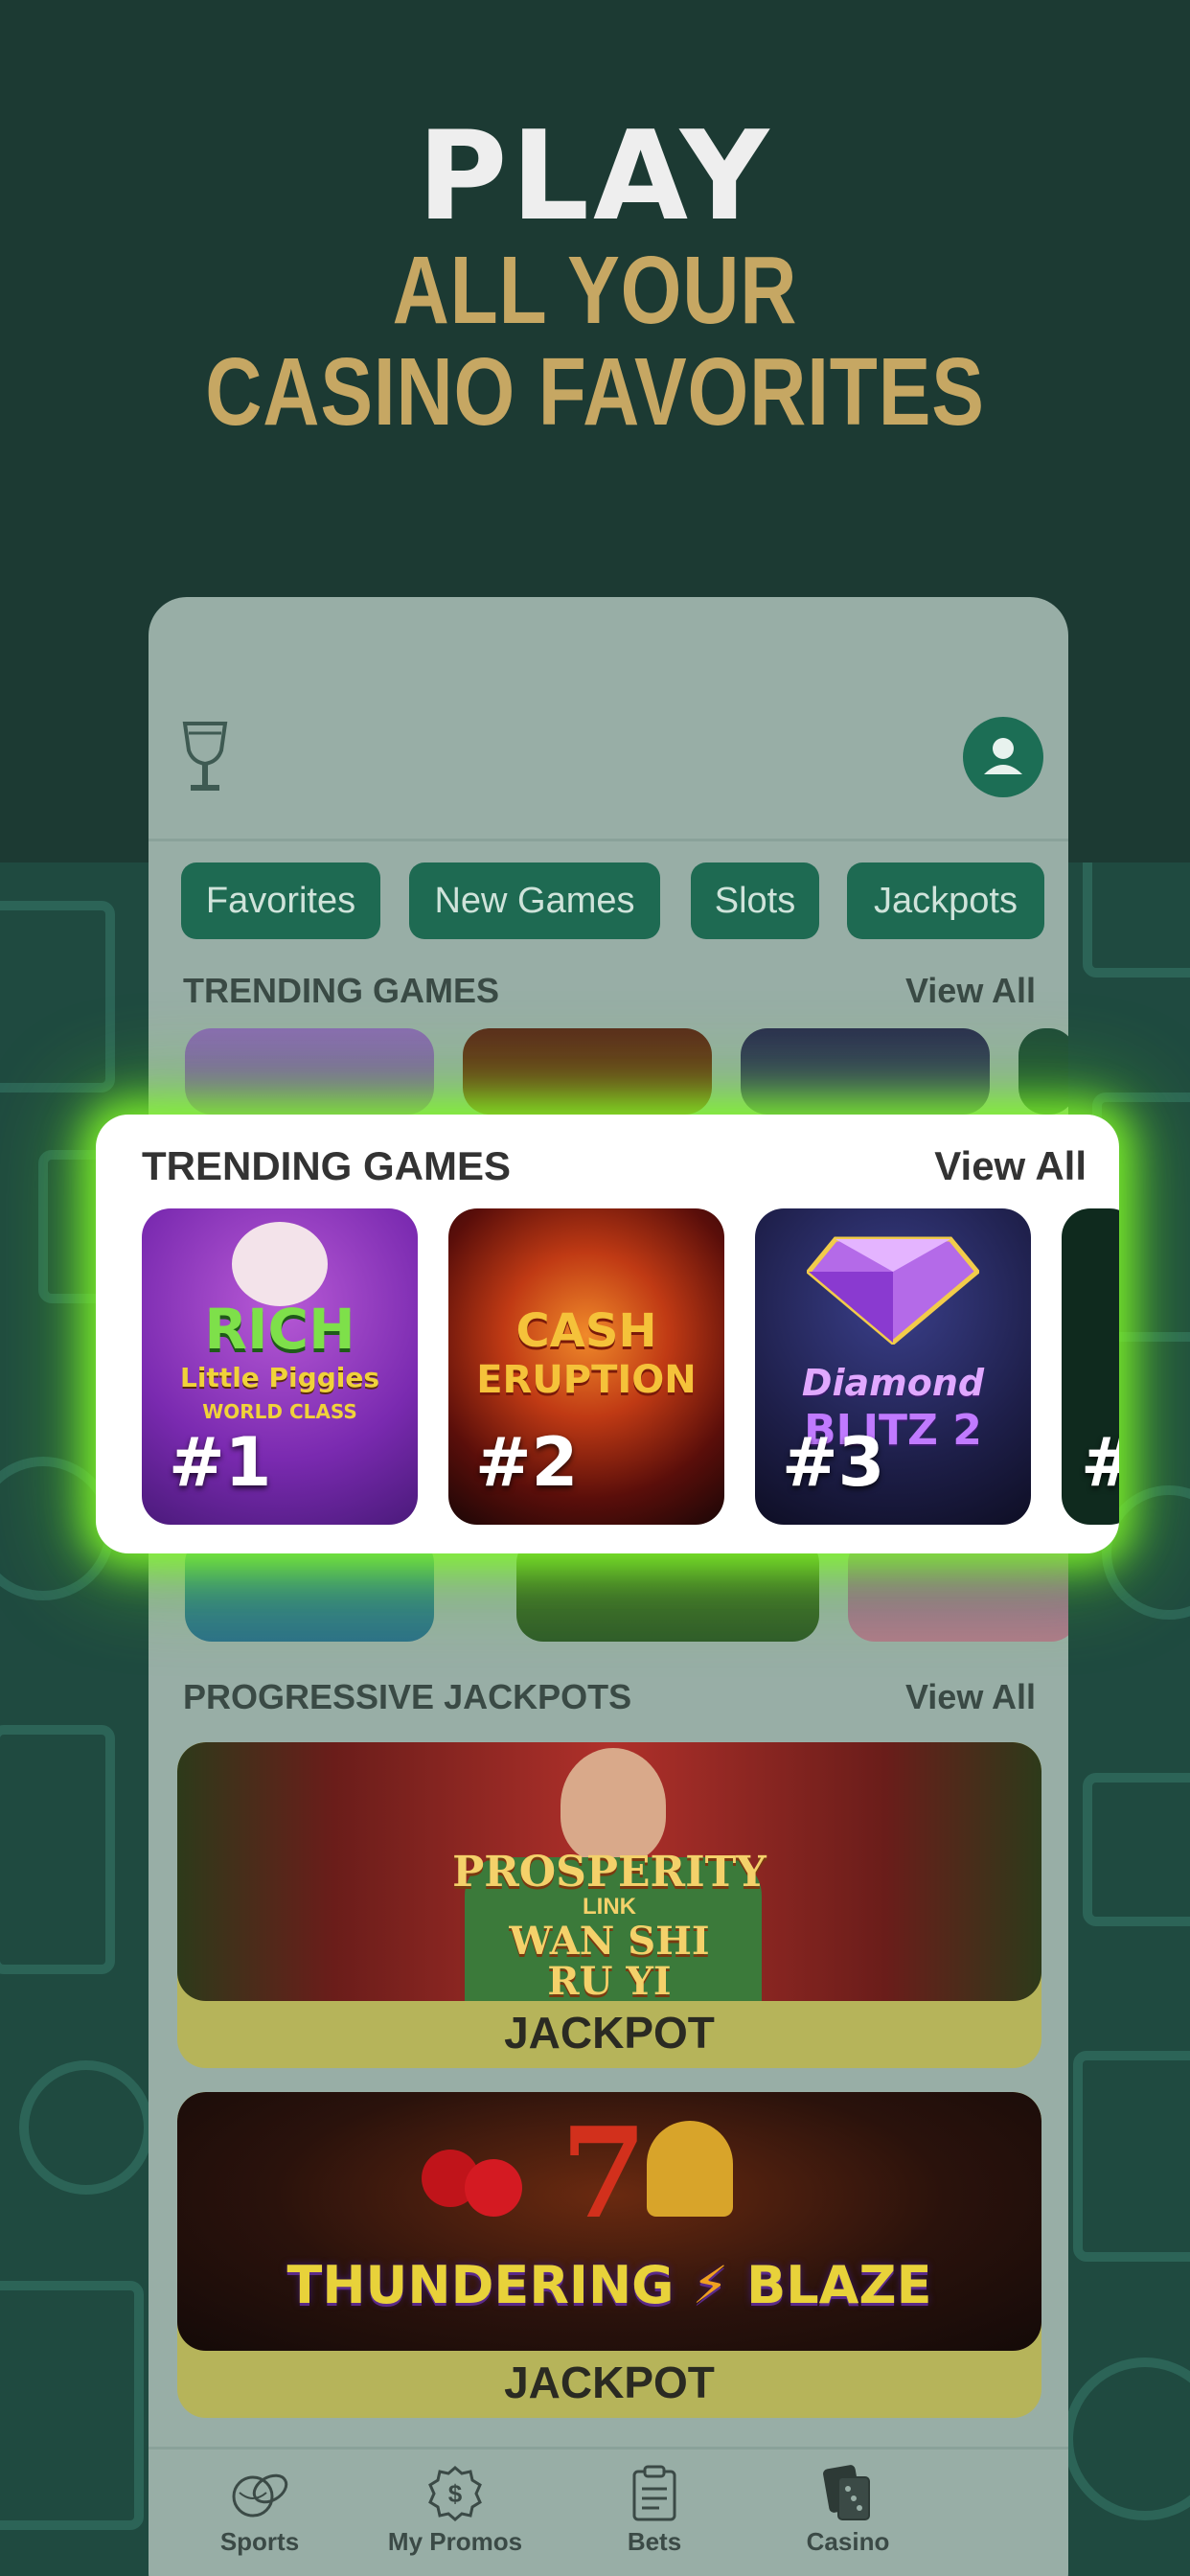 The height and width of the screenshot is (2576, 1190). I want to click on game-title-line1: CASH, so click(586, 1331).